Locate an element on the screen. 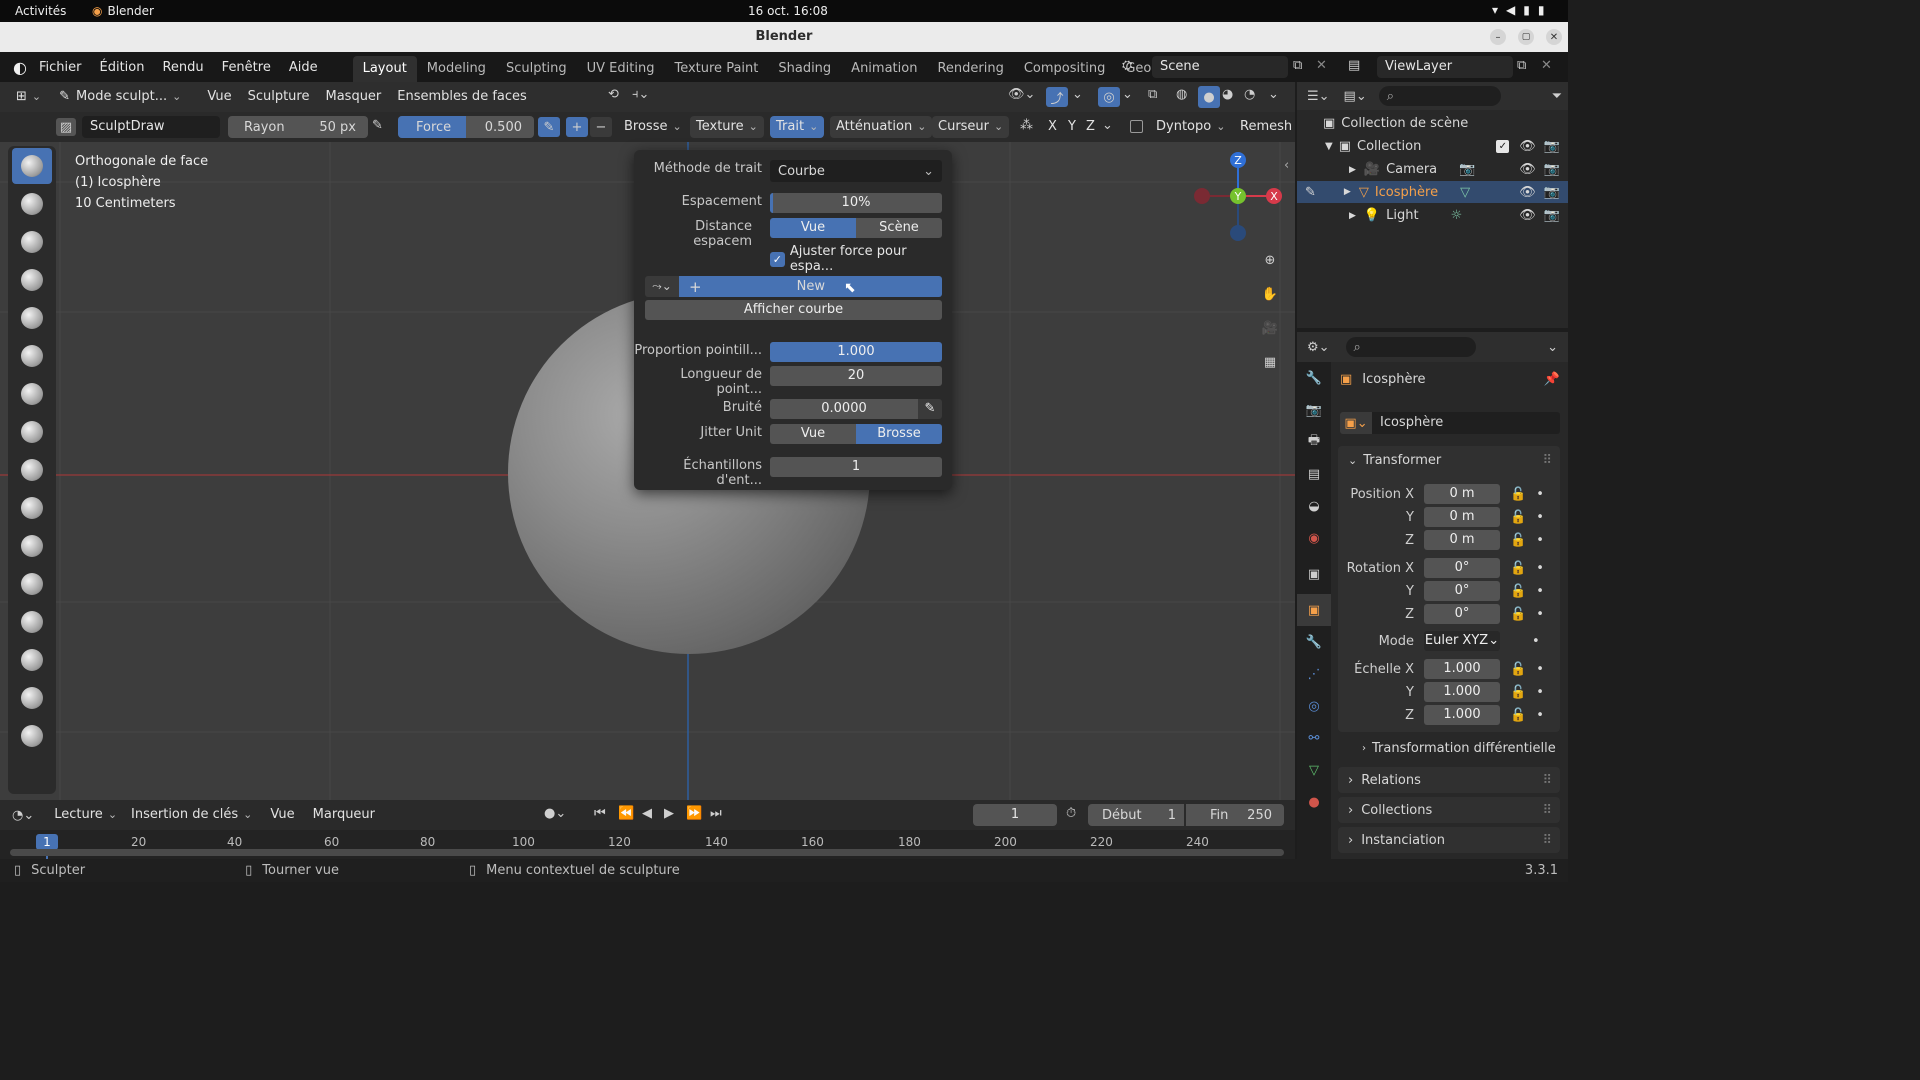  jitter-pressure-icon: ✎ is located at coordinates (930, 409).